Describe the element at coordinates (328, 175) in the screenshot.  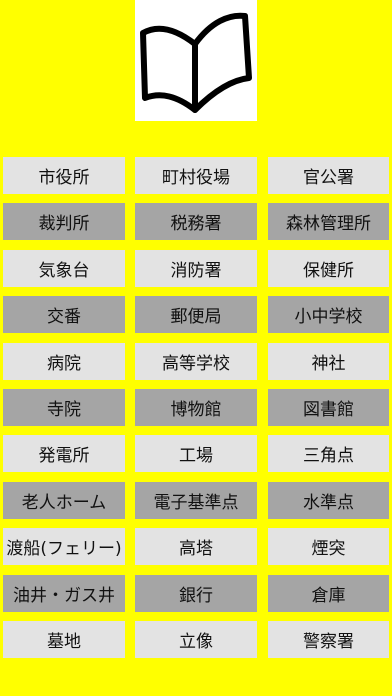
I see `category-button: 官公署` at that location.